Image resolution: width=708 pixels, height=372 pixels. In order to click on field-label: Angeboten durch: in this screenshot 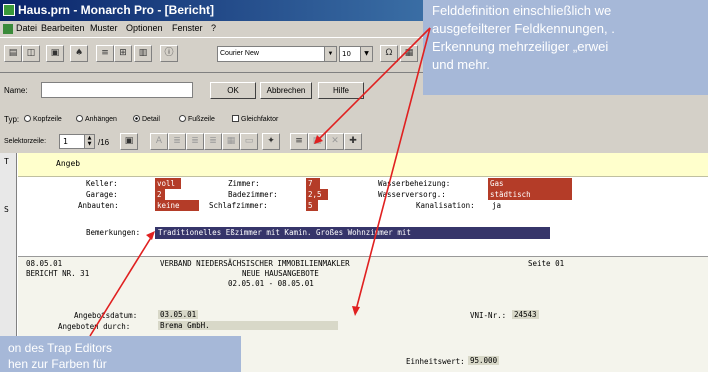, I will do `click(94, 326)`.